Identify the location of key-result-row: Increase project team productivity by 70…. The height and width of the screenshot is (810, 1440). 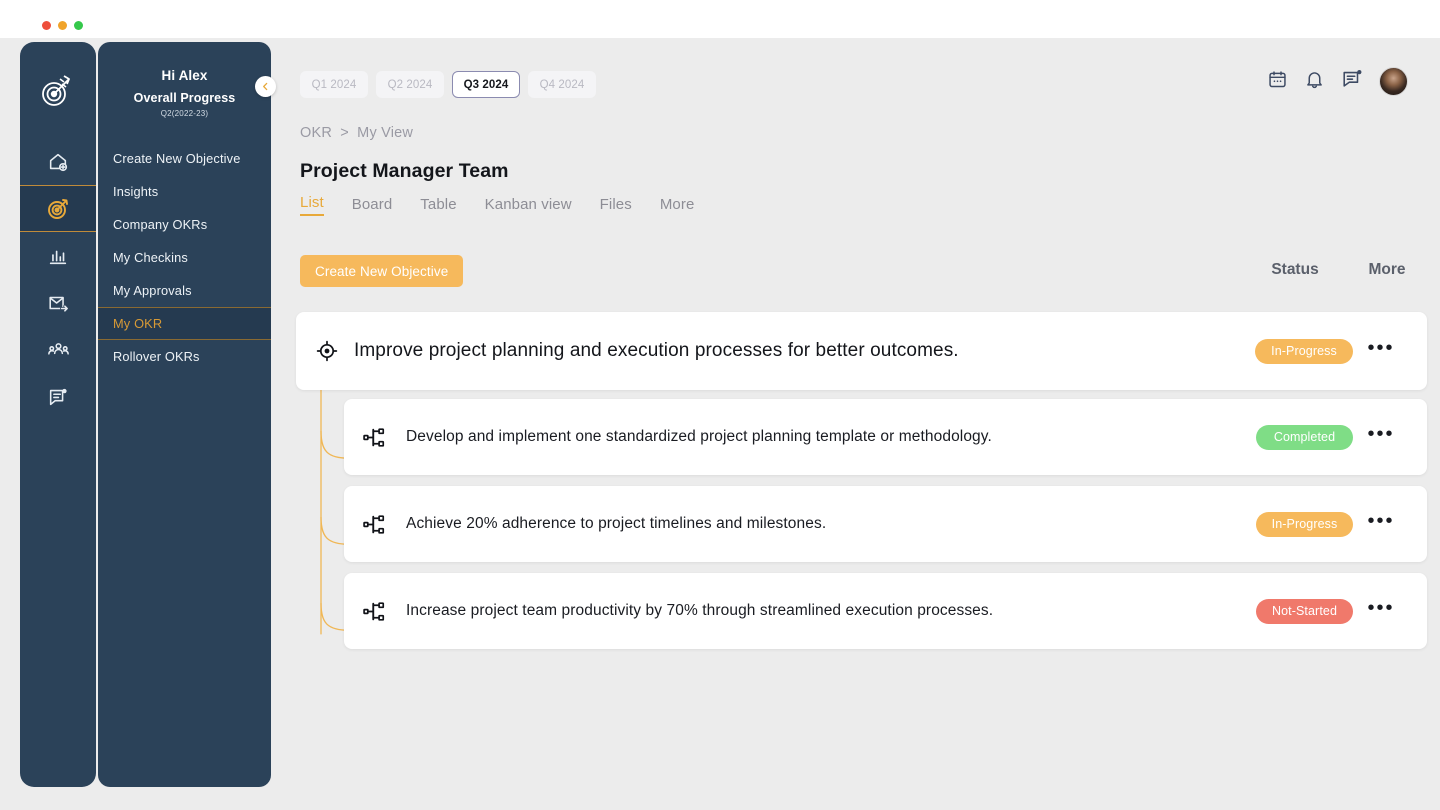
(885, 611).